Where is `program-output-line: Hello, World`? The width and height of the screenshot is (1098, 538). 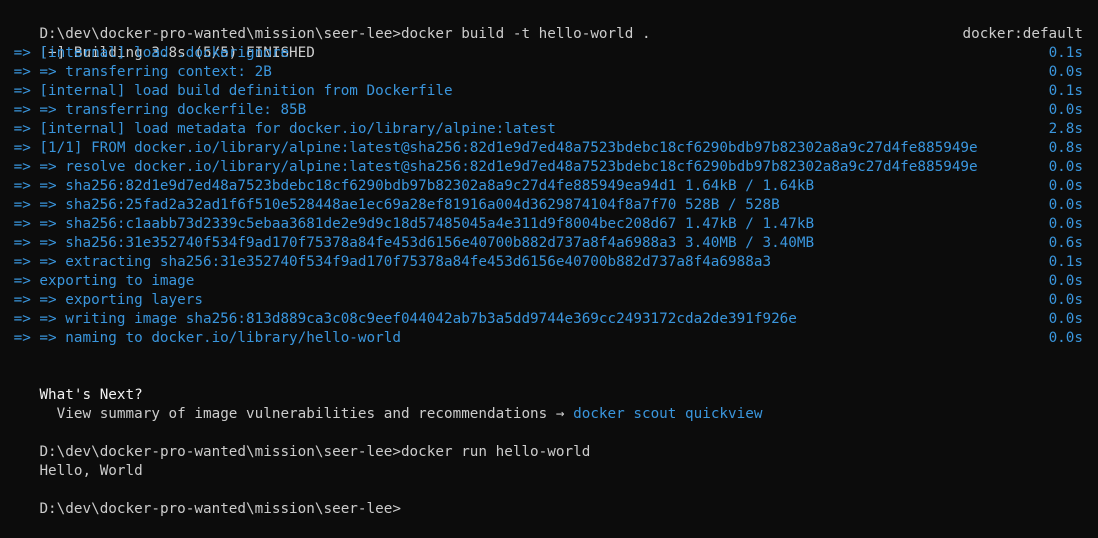
program-output-line: Hello, World is located at coordinates (544, 461).